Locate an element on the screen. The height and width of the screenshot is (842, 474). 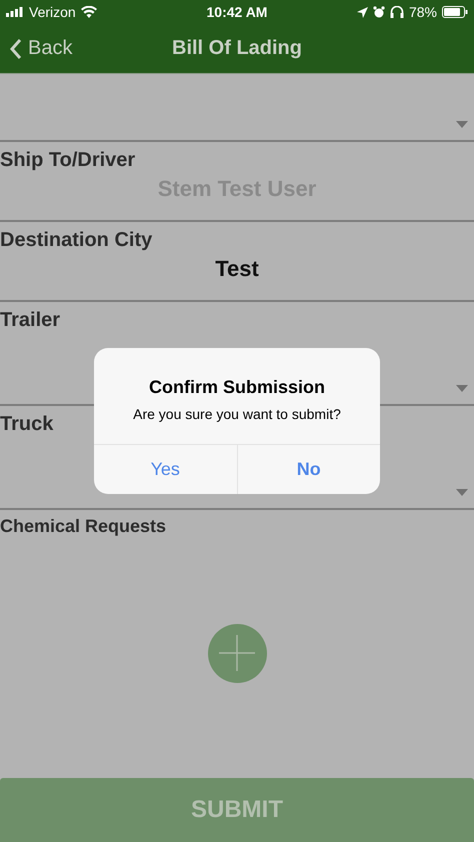
dialog-title: Confirm Submission is located at coordinates (236, 387).